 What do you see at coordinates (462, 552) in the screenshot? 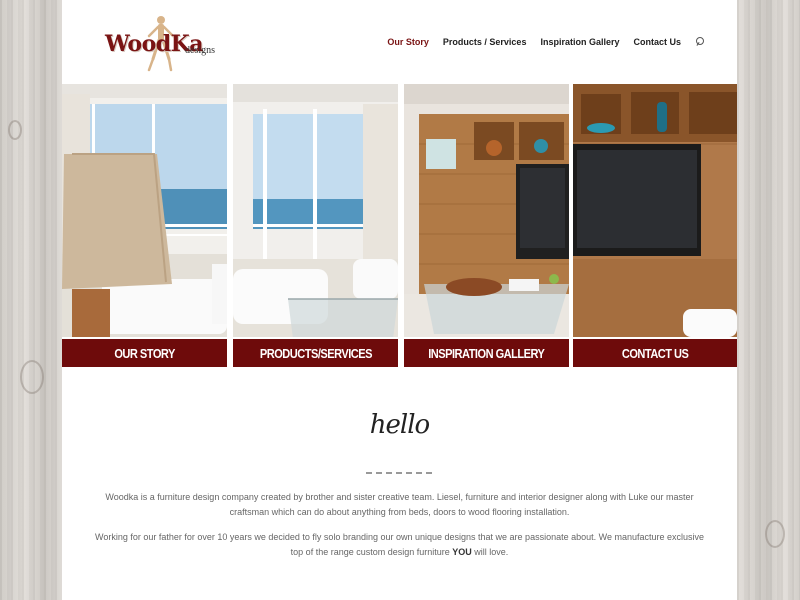
I see `story-emphasis: YOU` at bounding box center [462, 552].